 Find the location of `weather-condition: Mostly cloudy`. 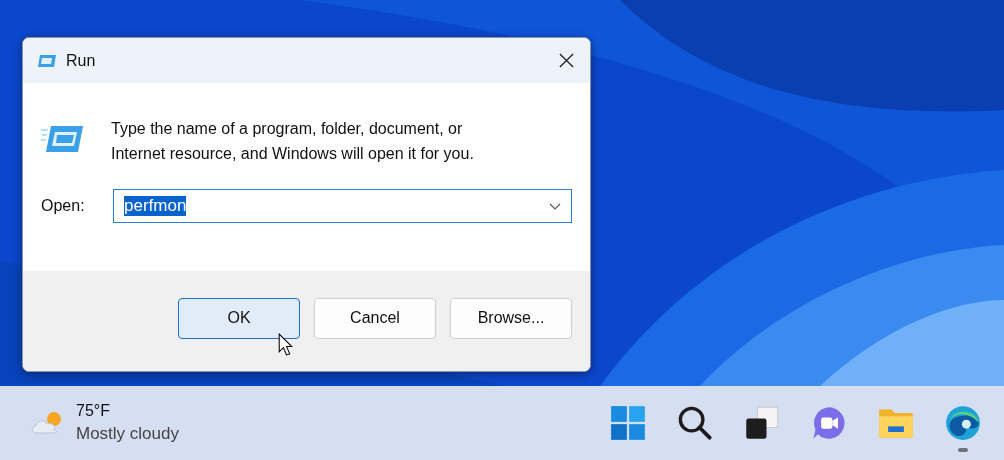

weather-condition: Mostly cloudy is located at coordinates (127, 434).